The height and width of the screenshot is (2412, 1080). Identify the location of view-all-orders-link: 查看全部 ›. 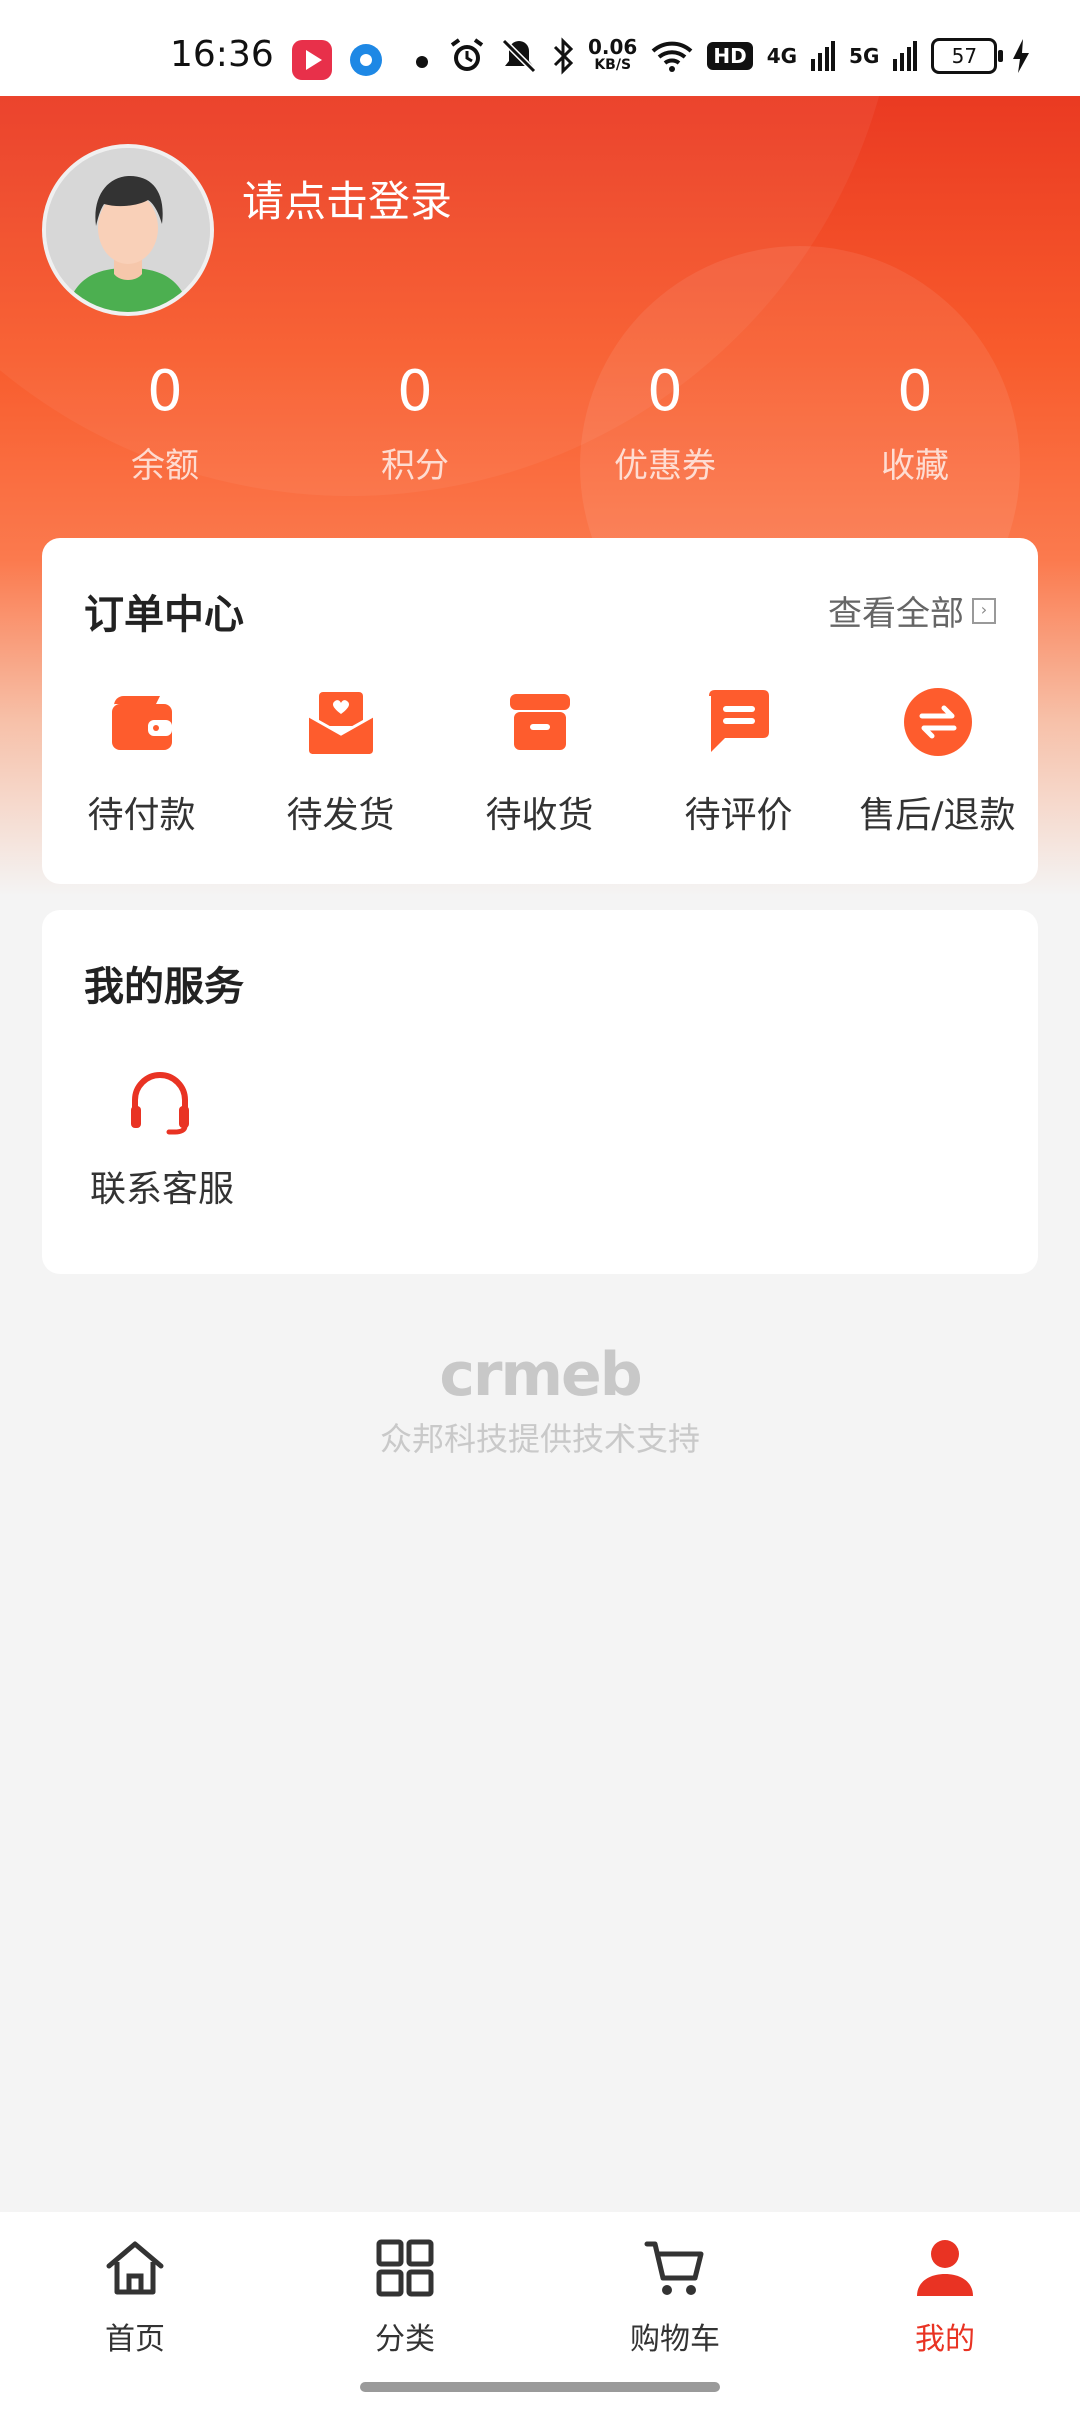
(912, 610).